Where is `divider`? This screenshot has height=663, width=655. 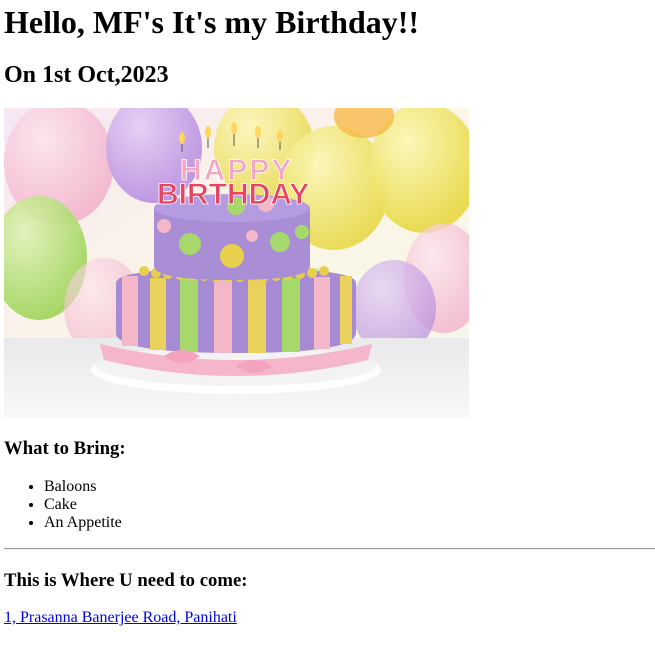
divider is located at coordinates (329, 549).